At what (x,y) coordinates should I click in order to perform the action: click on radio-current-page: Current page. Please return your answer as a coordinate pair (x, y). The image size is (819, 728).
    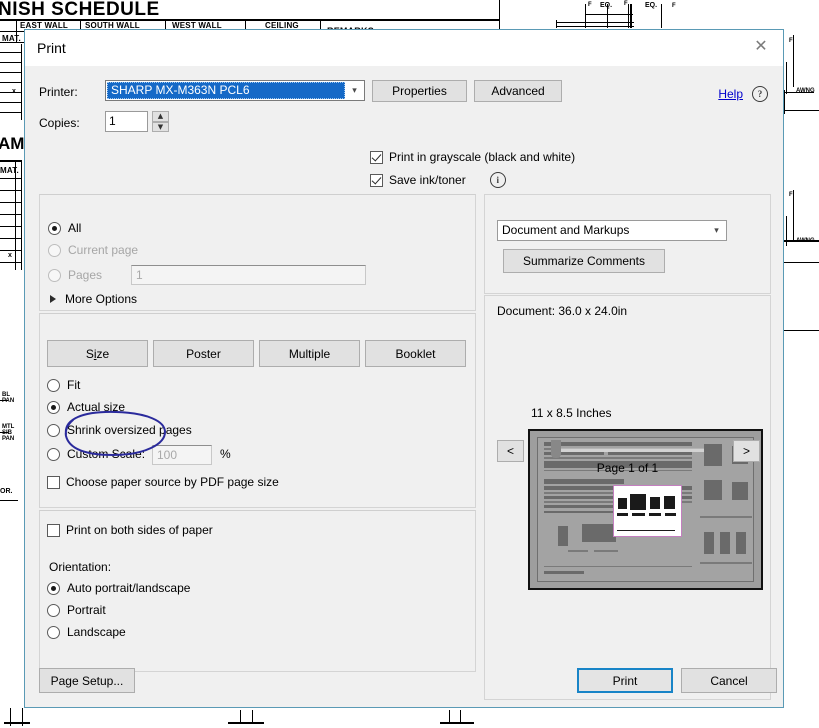
    Looking at the image, I should click on (93, 250).